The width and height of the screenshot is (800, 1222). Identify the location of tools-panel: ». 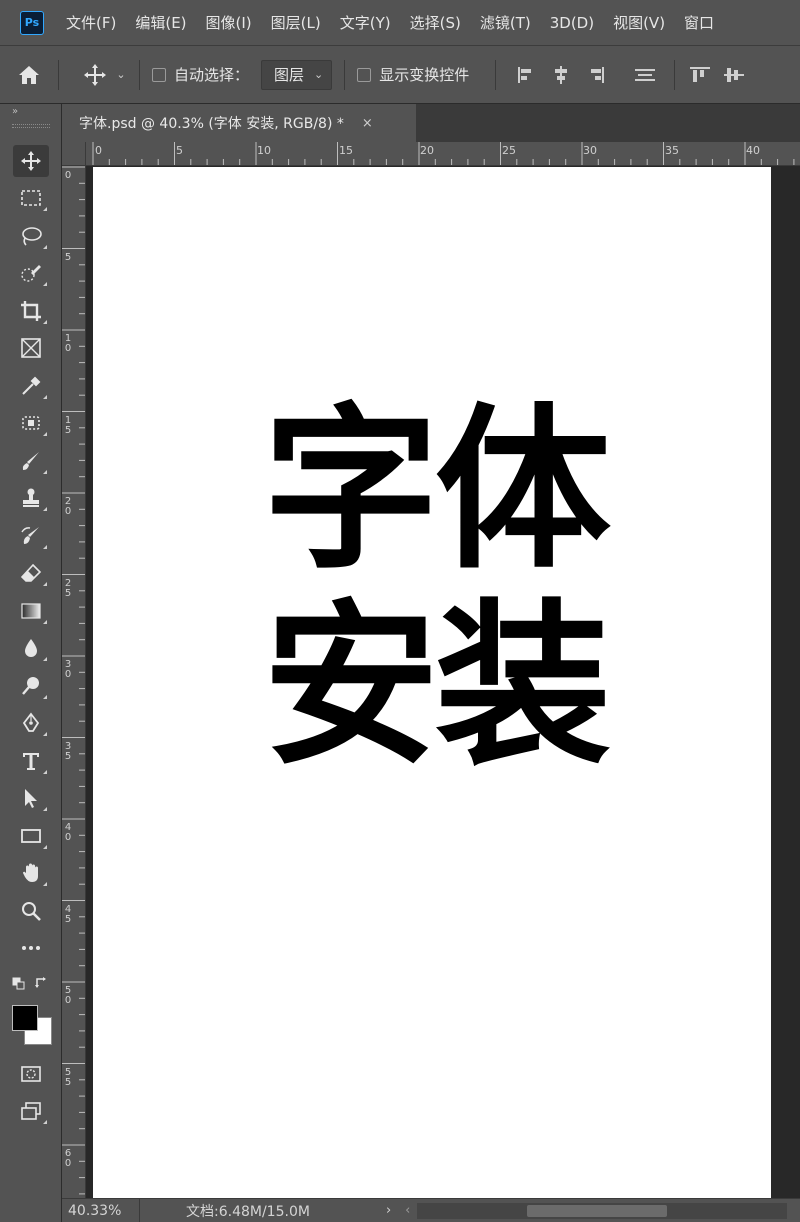
(31, 663).